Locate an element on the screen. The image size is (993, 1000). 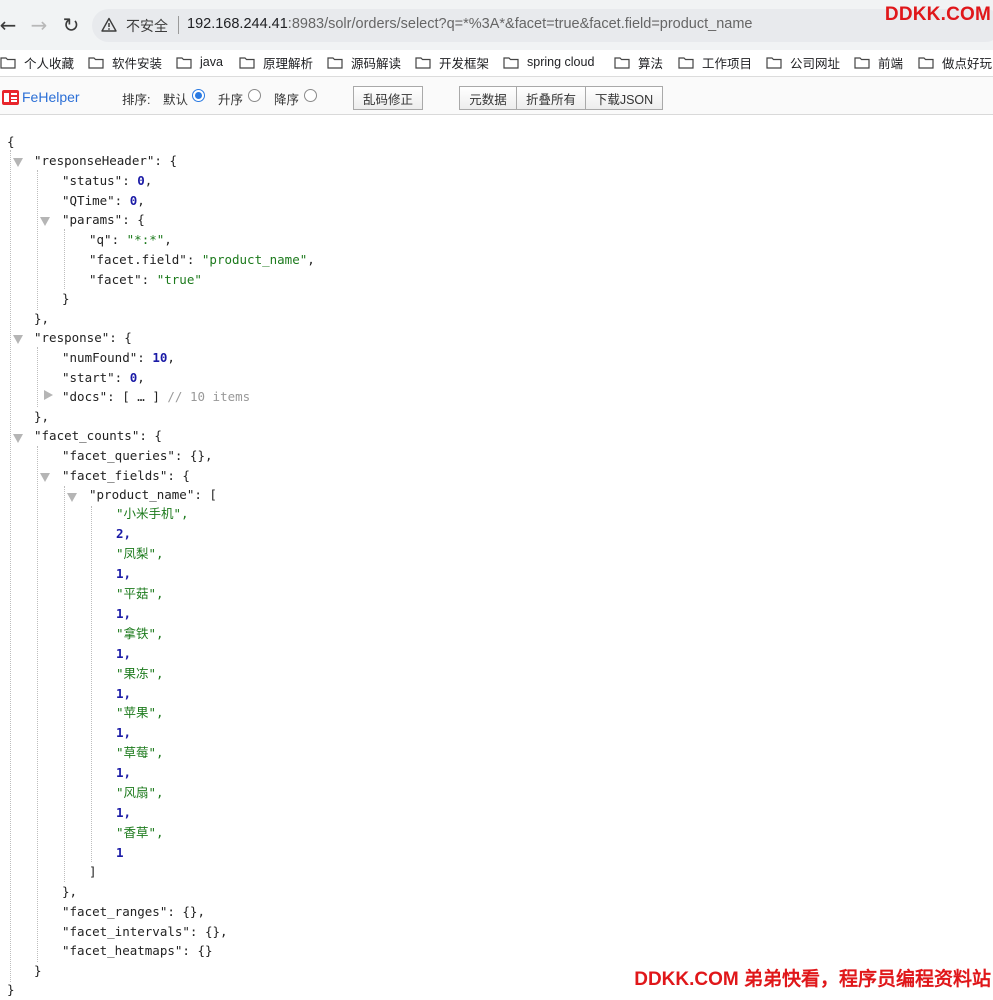
fehelper-logo-icon is located at coordinates (10, 97).